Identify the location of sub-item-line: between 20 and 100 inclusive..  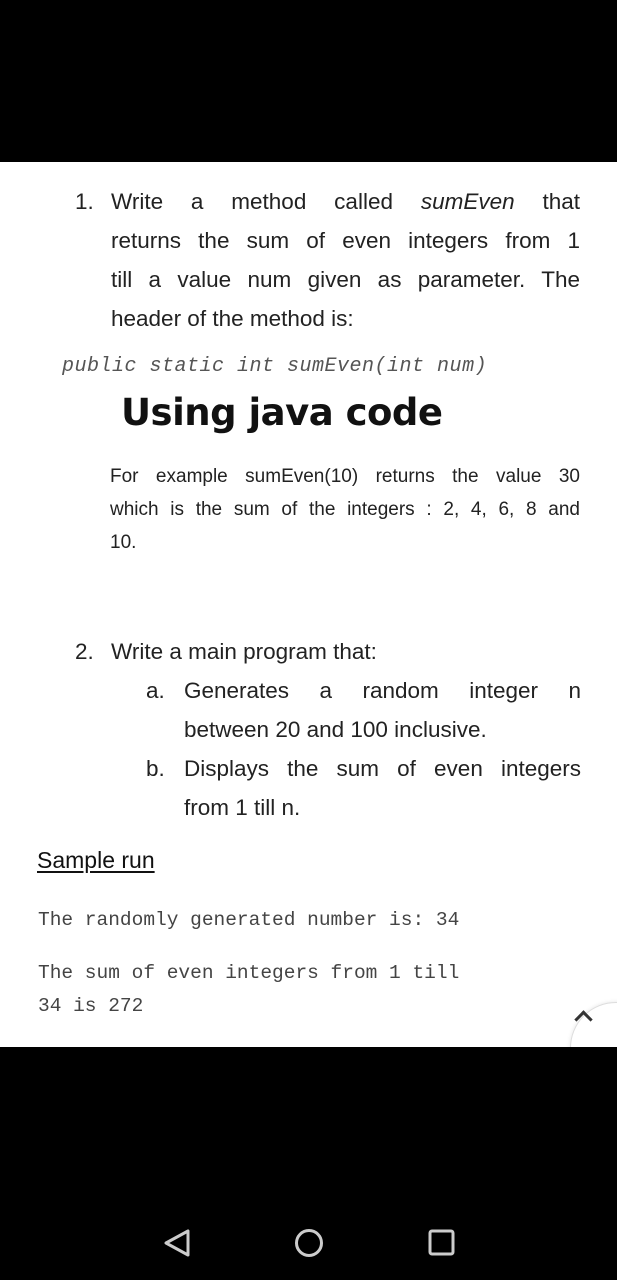
(335, 729).